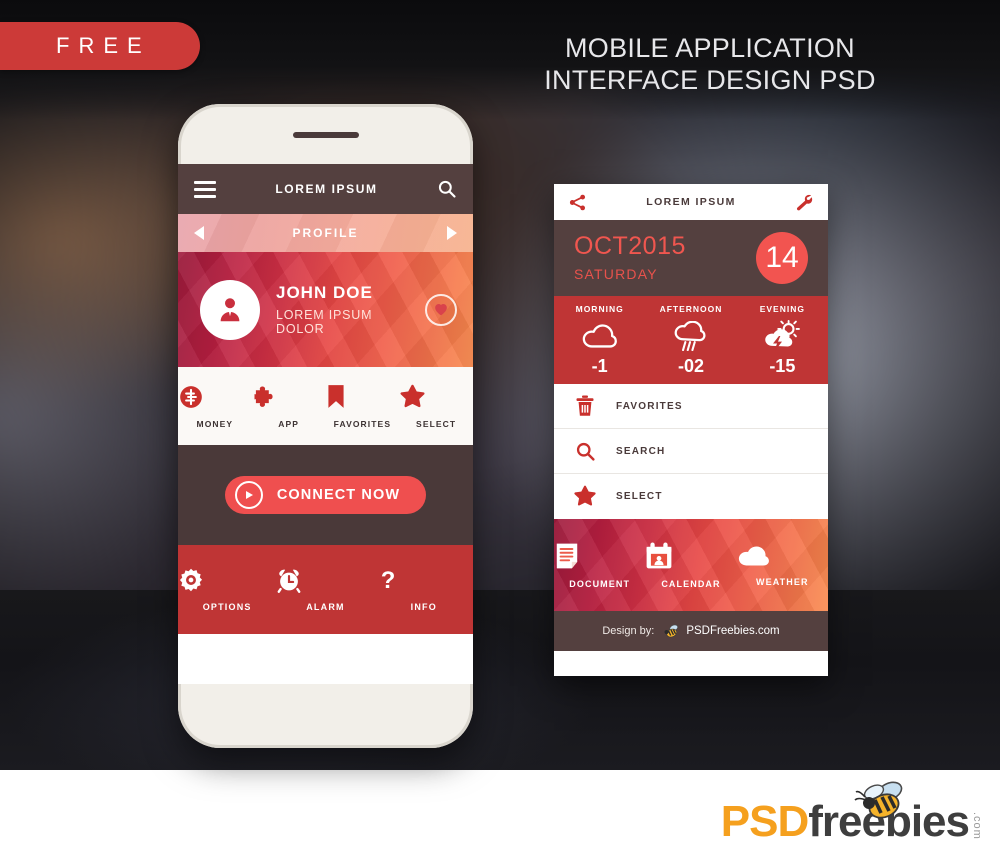 Image resolution: width=1000 pixels, height=849 pixels. What do you see at coordinates (424, 589) in the screenshot?
I see `bottom-nav-info: ? INFO` at bounding box center [424, 589].